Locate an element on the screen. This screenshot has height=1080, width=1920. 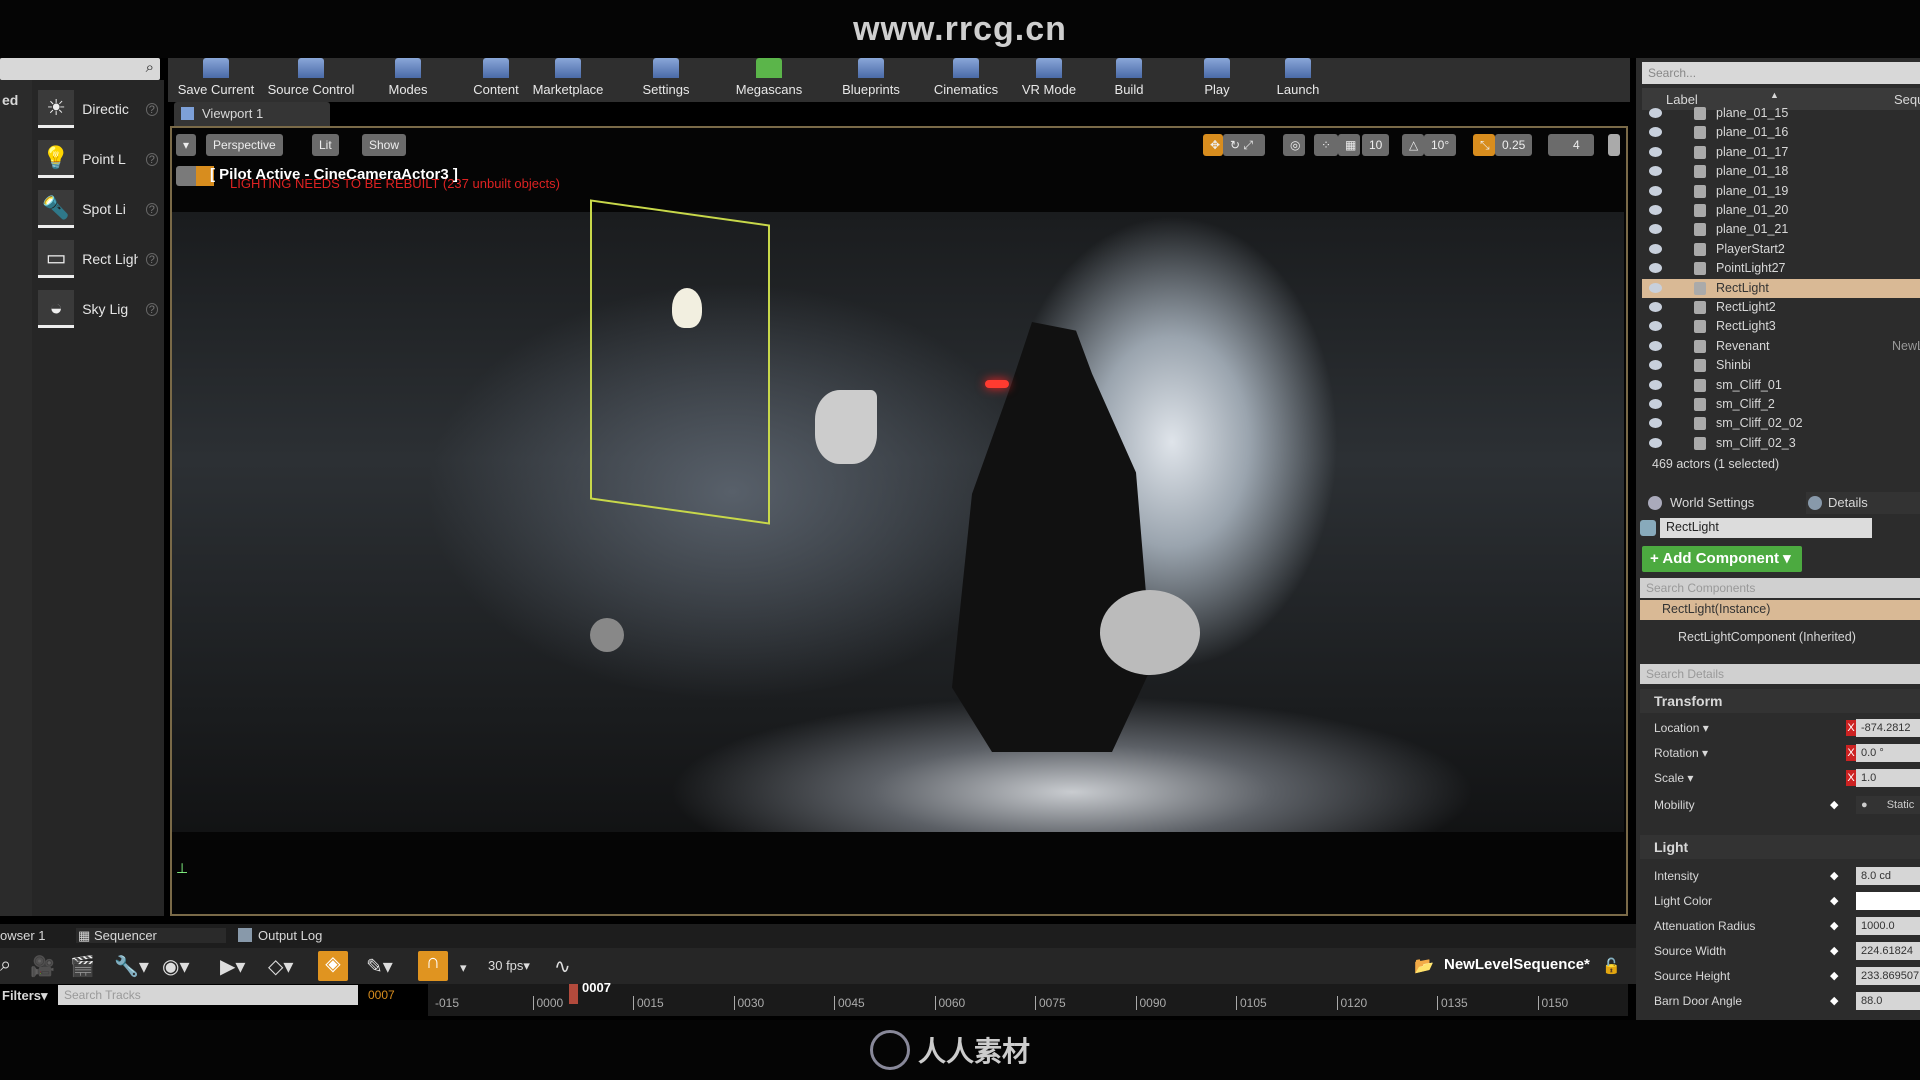
outliner-row: sm_Cliff_01 is located at coordinates (1781, 385).